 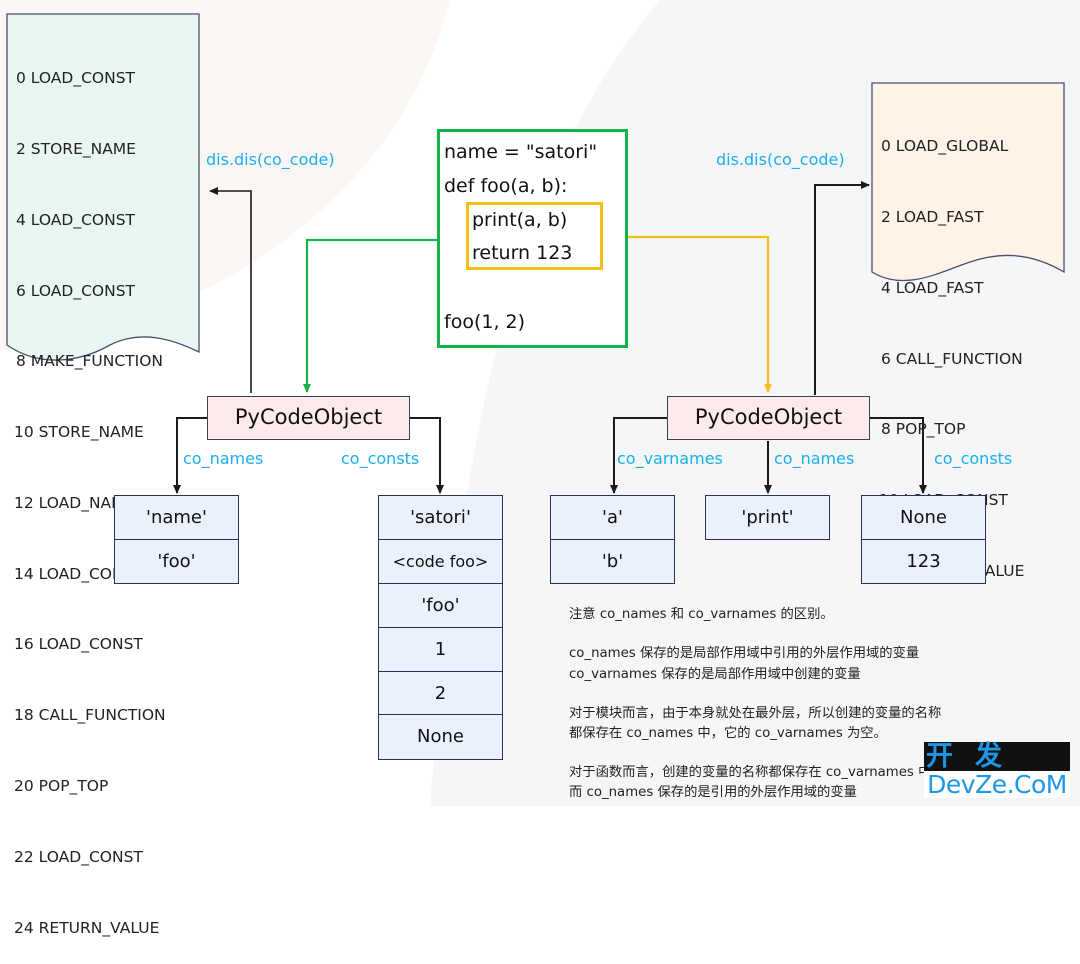 I want to click on co-names-item: 'print', so click(x=767, y=518).